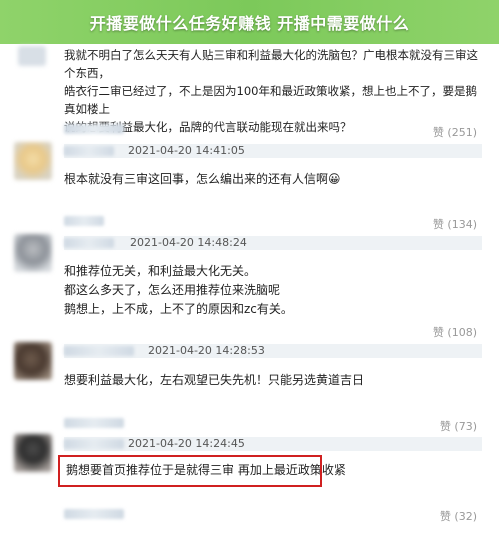  I want to click on like-count: 赞 (32), so click(458, 516).